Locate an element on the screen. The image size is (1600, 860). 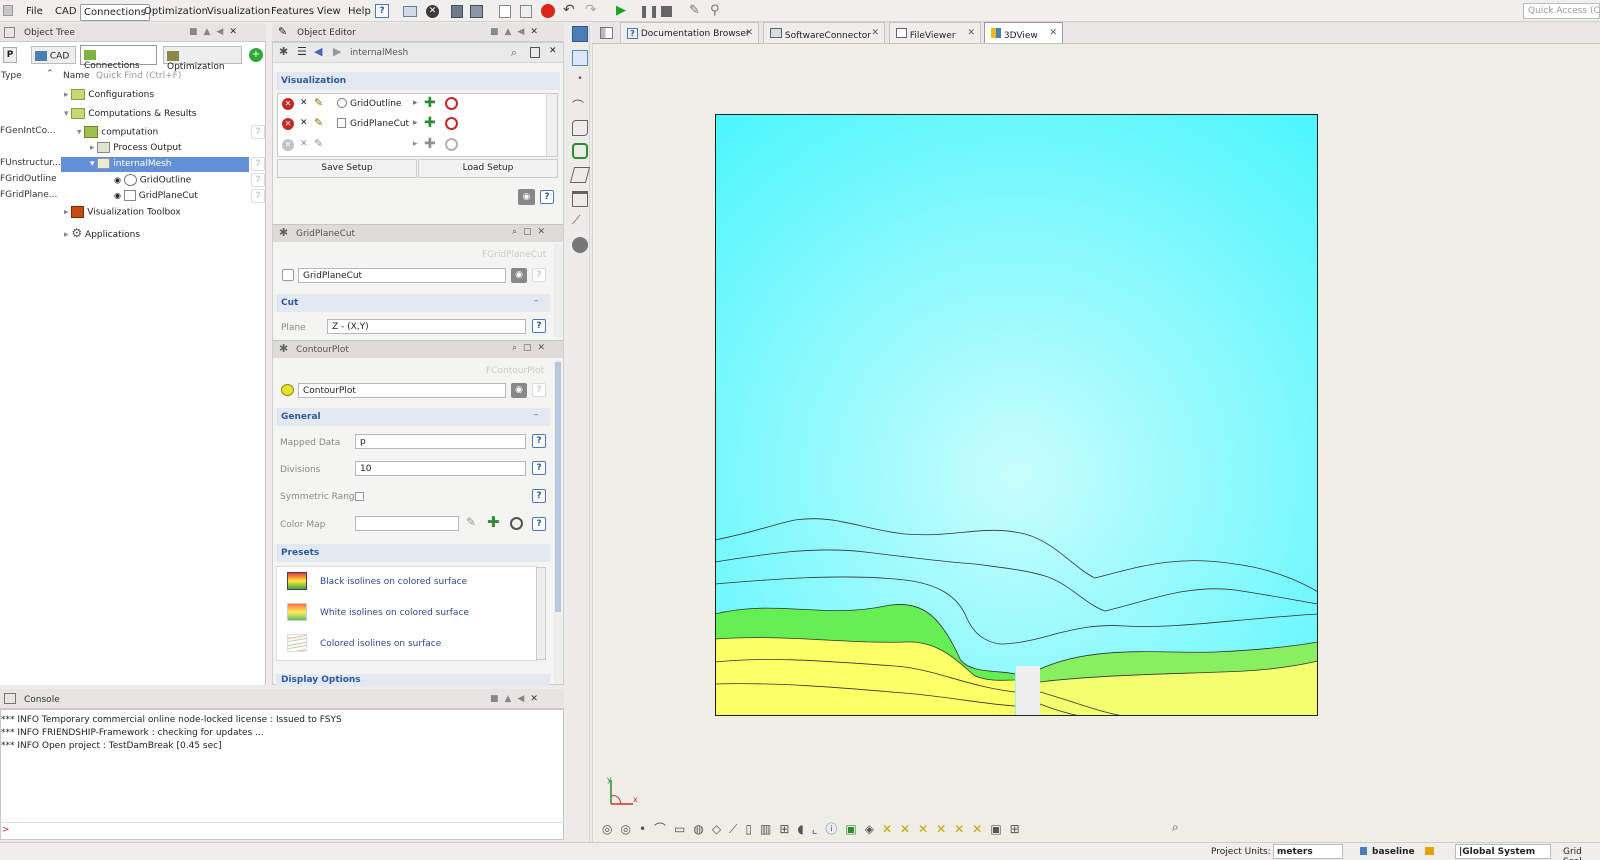
console-controls: ■▲◀✕ is located at coordinates (517, 699).